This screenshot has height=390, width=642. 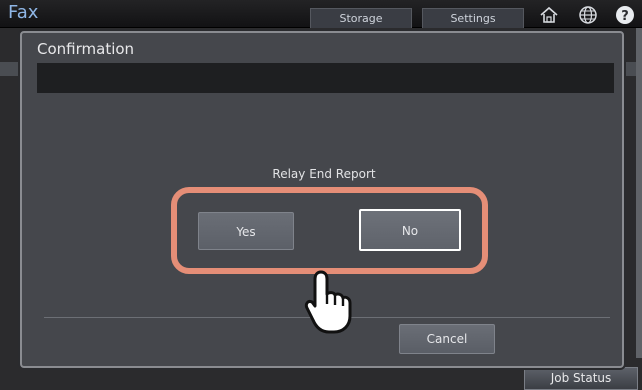 I want to click on tab-settings: Settings, so click(x=473, y=18).